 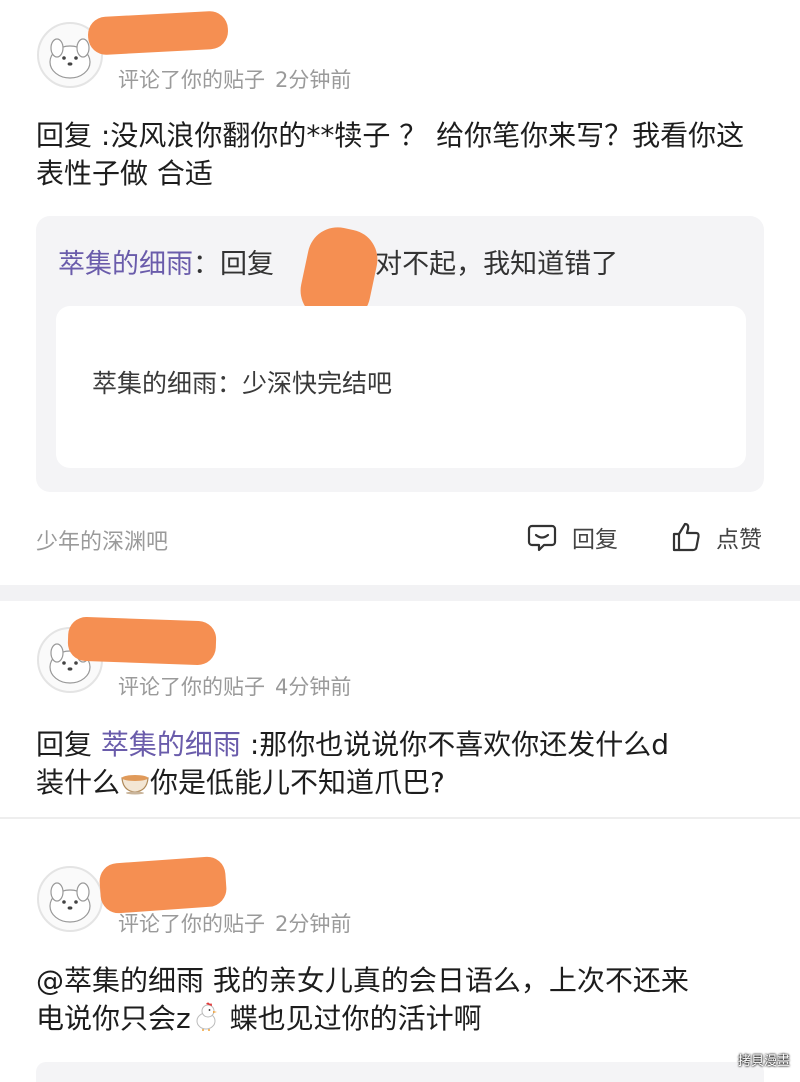 I want to click on comment-line2b: 蝶也见过你的活计啊, so click(x=351, y=1018).